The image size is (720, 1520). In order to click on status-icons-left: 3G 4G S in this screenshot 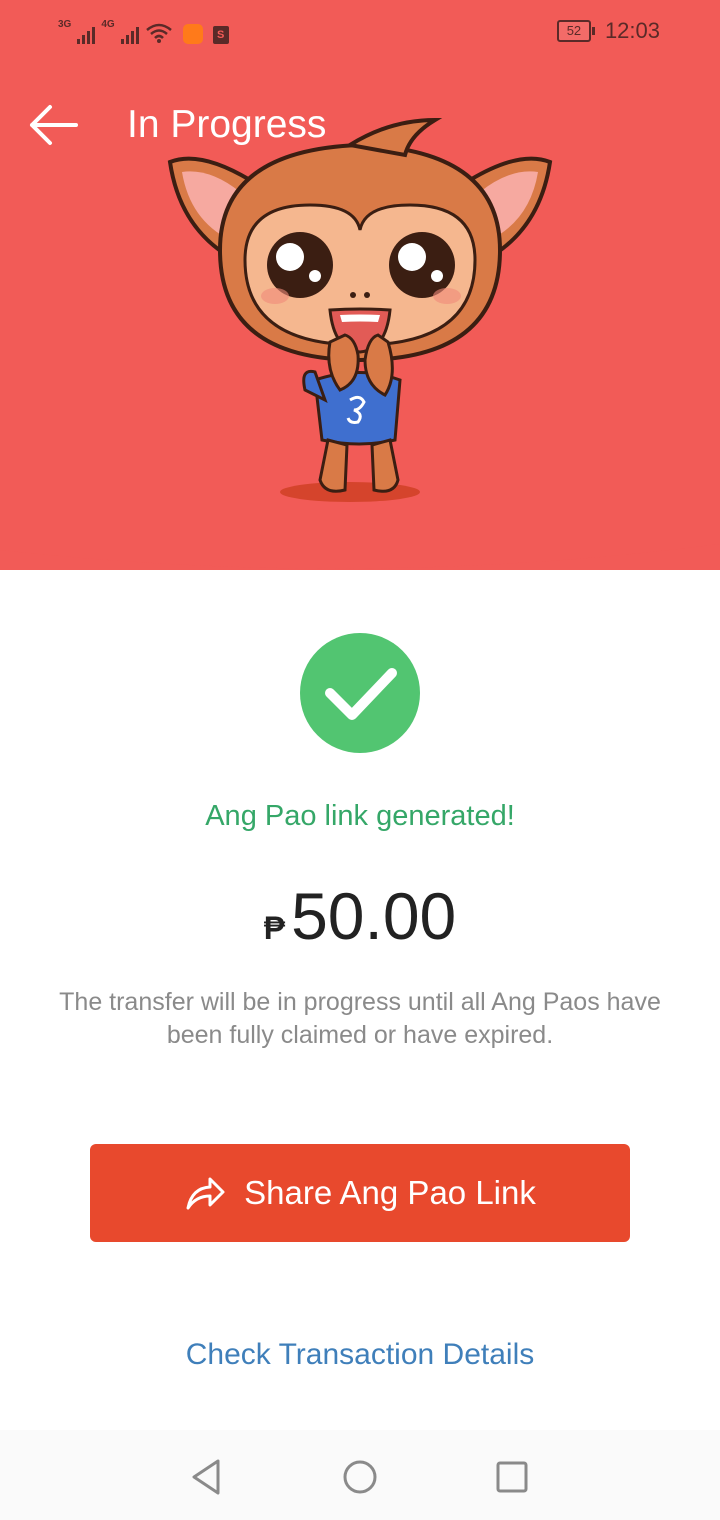, I will do `click(143, 30)`.